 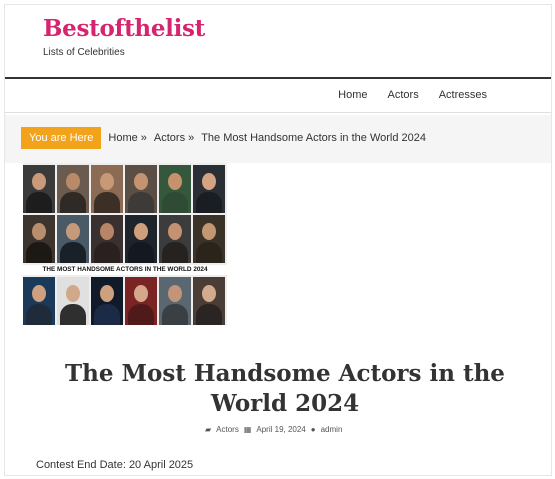 What do you see at coordinates (278, 78) in the screenshot?
I see `header-divider` at bounding box center [278, 78].